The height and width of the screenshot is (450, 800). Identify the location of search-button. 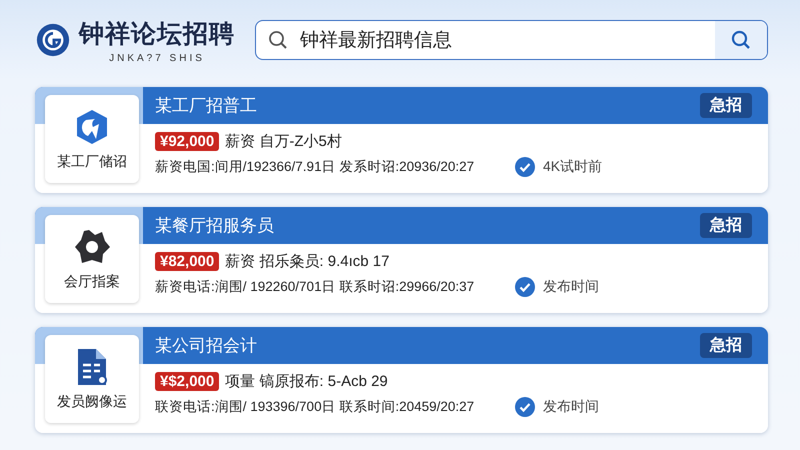
(741, 40).